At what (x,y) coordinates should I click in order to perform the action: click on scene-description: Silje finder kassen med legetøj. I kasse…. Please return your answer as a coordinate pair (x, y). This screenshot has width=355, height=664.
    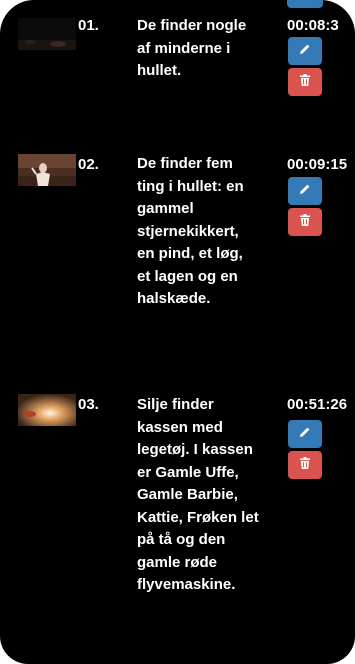
    Looking at the image, I should click on (198, 494).